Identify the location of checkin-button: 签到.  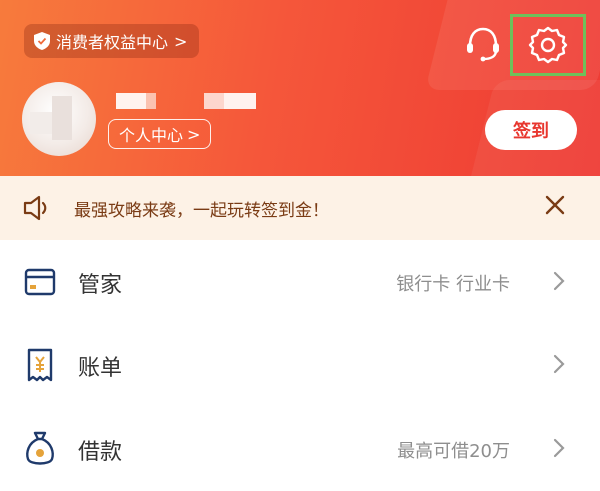
(531, 130).